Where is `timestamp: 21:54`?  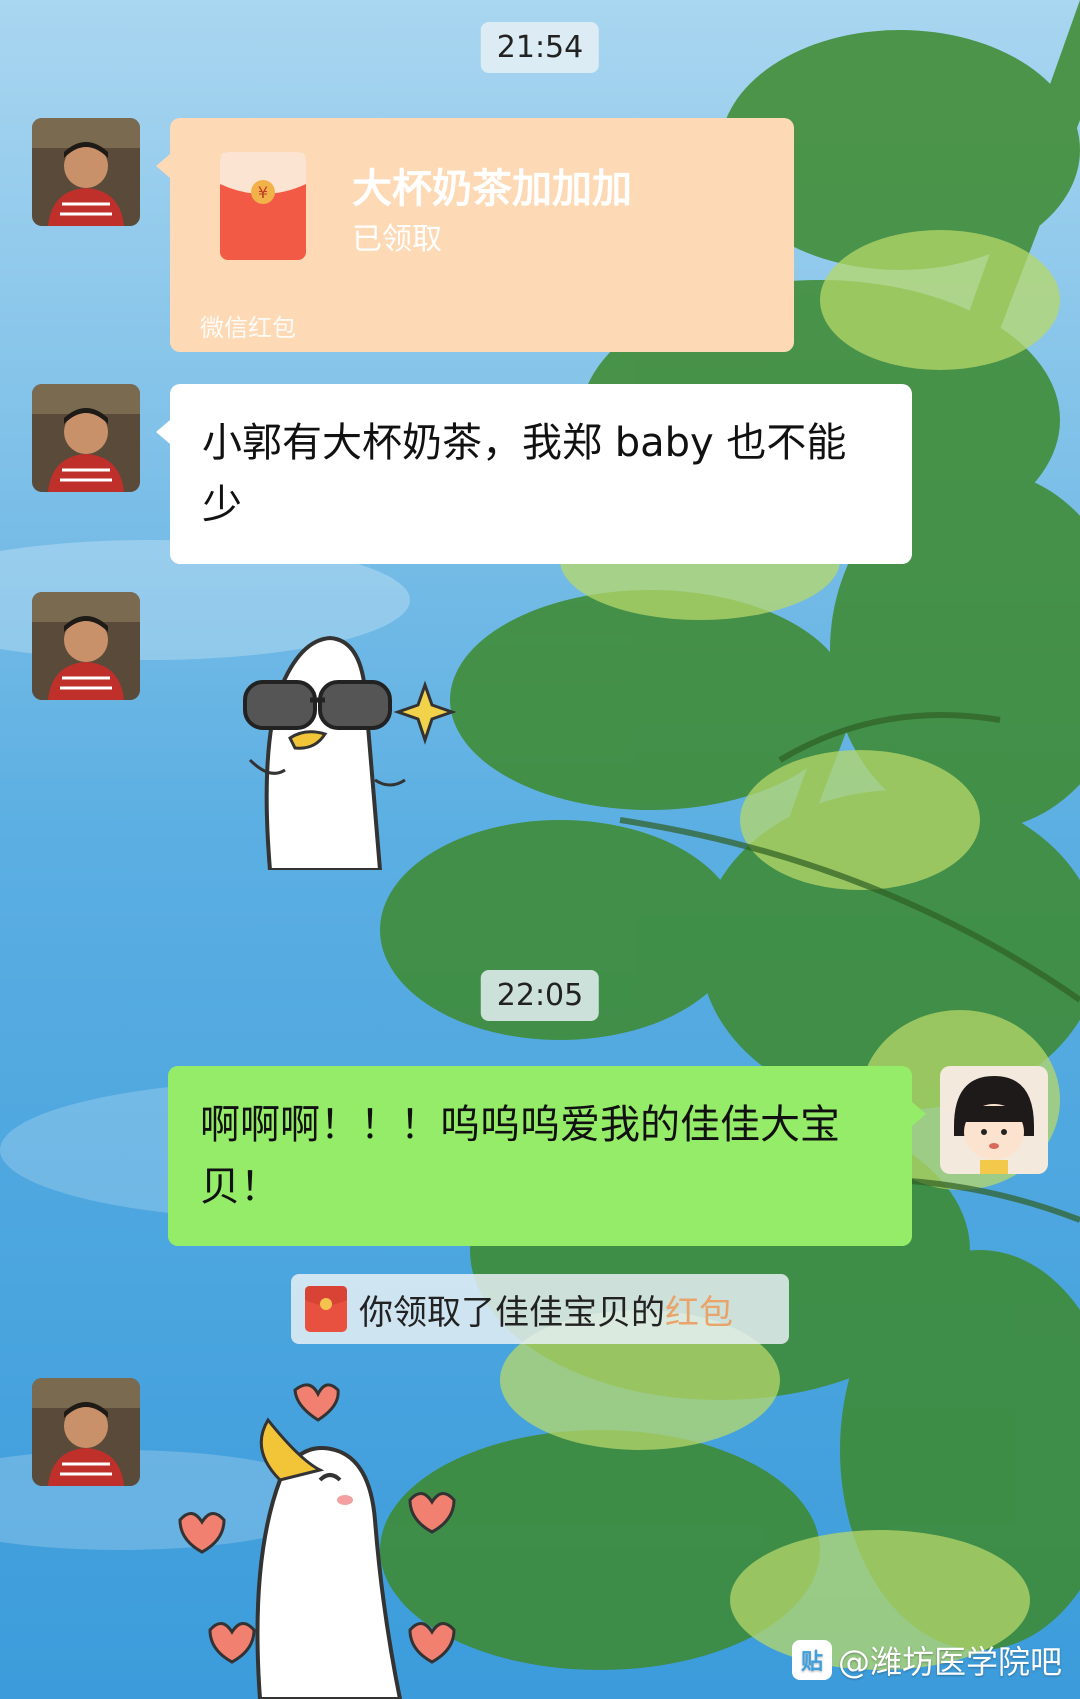 timestamp: 21:54 is located at coordinates (540, 47).